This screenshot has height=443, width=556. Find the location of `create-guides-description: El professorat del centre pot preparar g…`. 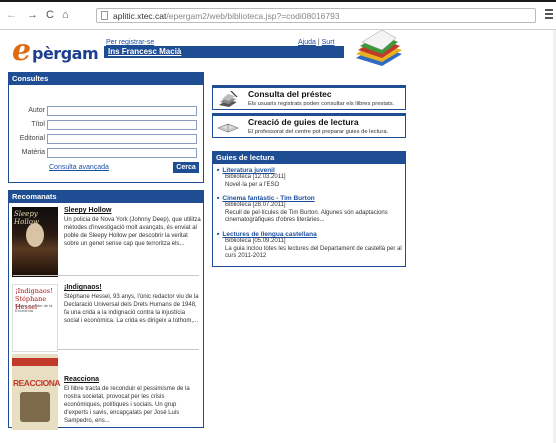

create-guides-description: El professorat del centre pot preparar g… is located at coordinates (318, 132).